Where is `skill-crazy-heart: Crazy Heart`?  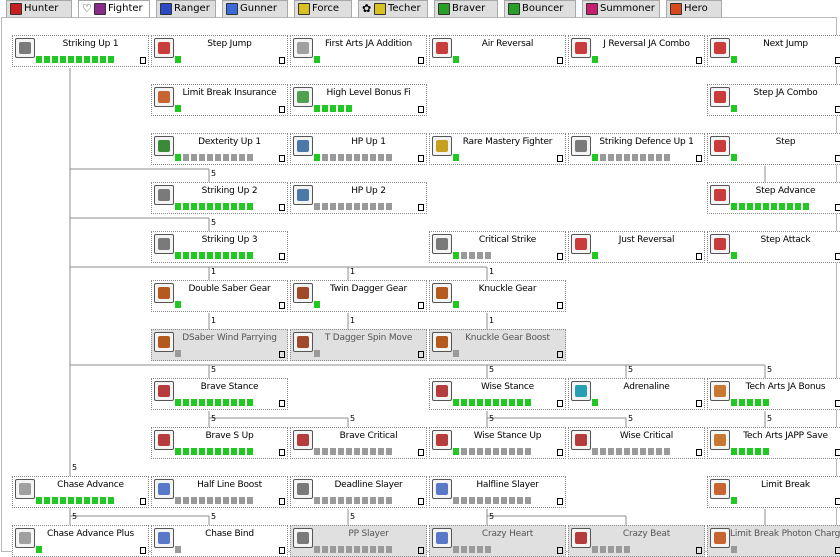 skill-crazy-heart: Crazy Heart is located at coordinates (497, 541).